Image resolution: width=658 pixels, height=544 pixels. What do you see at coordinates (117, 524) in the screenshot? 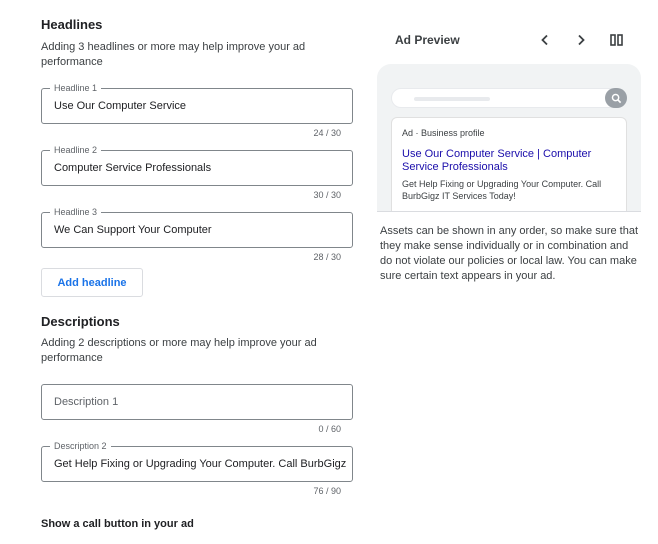
I see `call-button-section-title: Show a call button in your ad` at bounding box center [117, 524].